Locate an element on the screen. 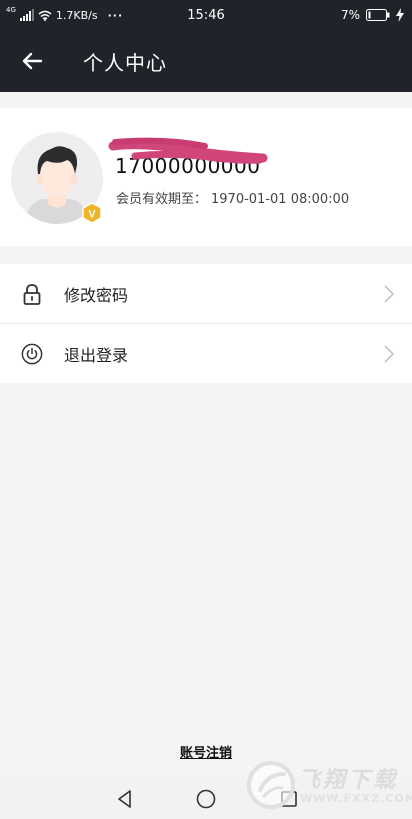 This screenshot has height=819, width=412. home-circle-icon is located at coordinates (206, 799).